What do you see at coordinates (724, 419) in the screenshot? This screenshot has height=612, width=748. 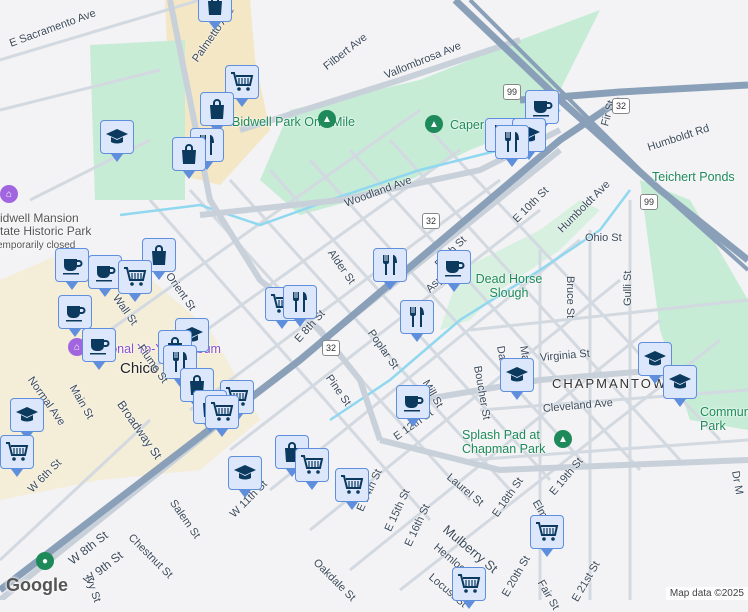 I see `place-label-community-park: Community Park` at bounding box center [724, 419].